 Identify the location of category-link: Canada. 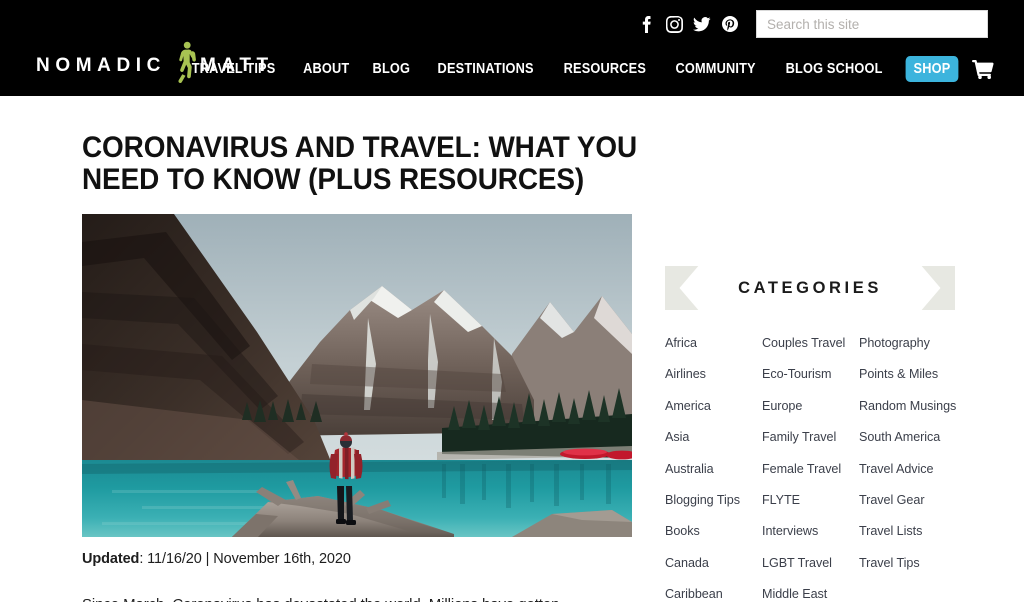
(713, 563).